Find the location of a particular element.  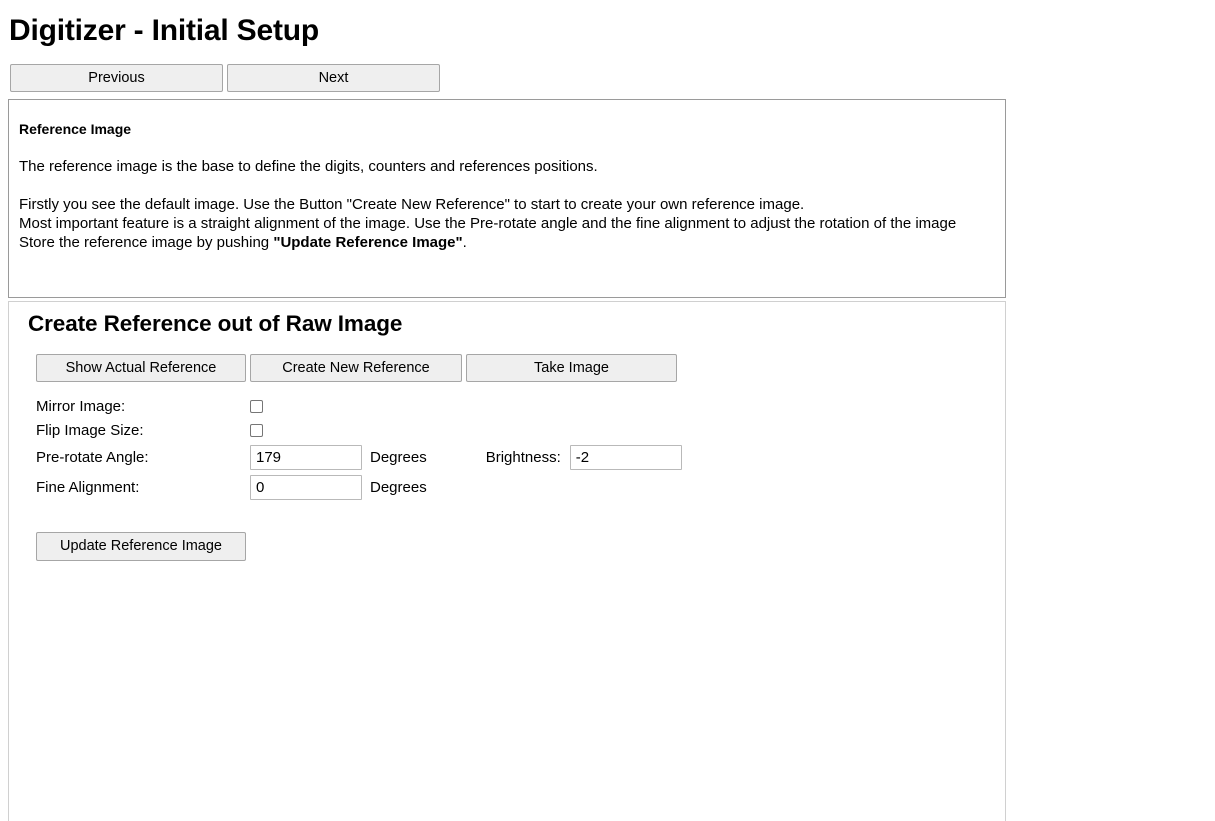

update-button-row: Update Reference Image is located at coordinates (507, 531).